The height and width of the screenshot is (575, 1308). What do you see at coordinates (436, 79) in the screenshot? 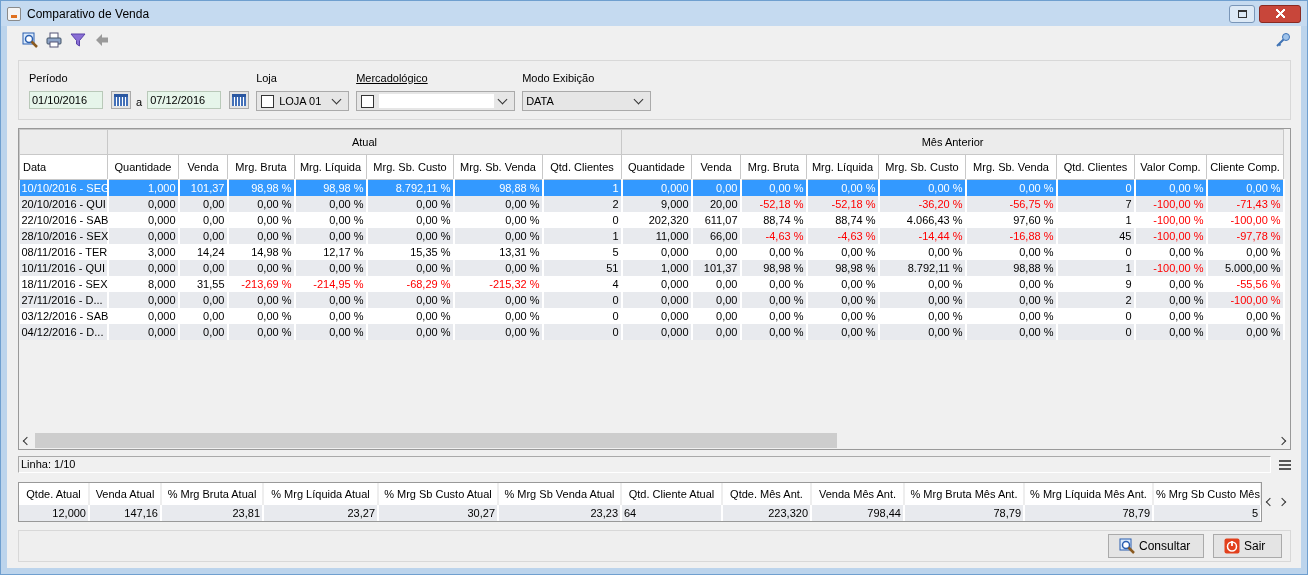
I see `field-link-label: Mercadológico` at bounding box center [436, 79].